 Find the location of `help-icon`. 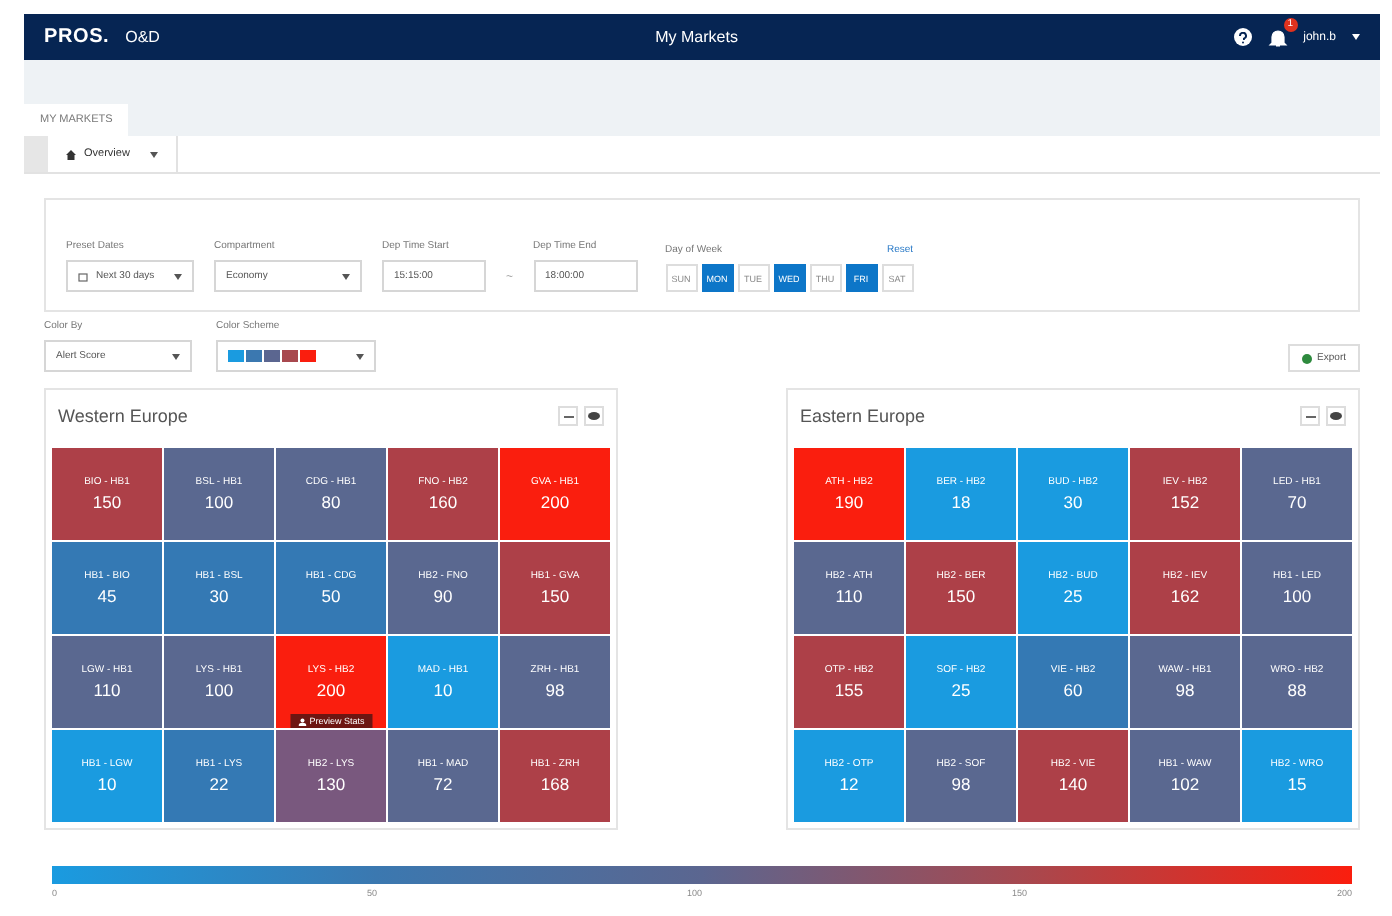

help-icon is located at coordinates (1242, 37).